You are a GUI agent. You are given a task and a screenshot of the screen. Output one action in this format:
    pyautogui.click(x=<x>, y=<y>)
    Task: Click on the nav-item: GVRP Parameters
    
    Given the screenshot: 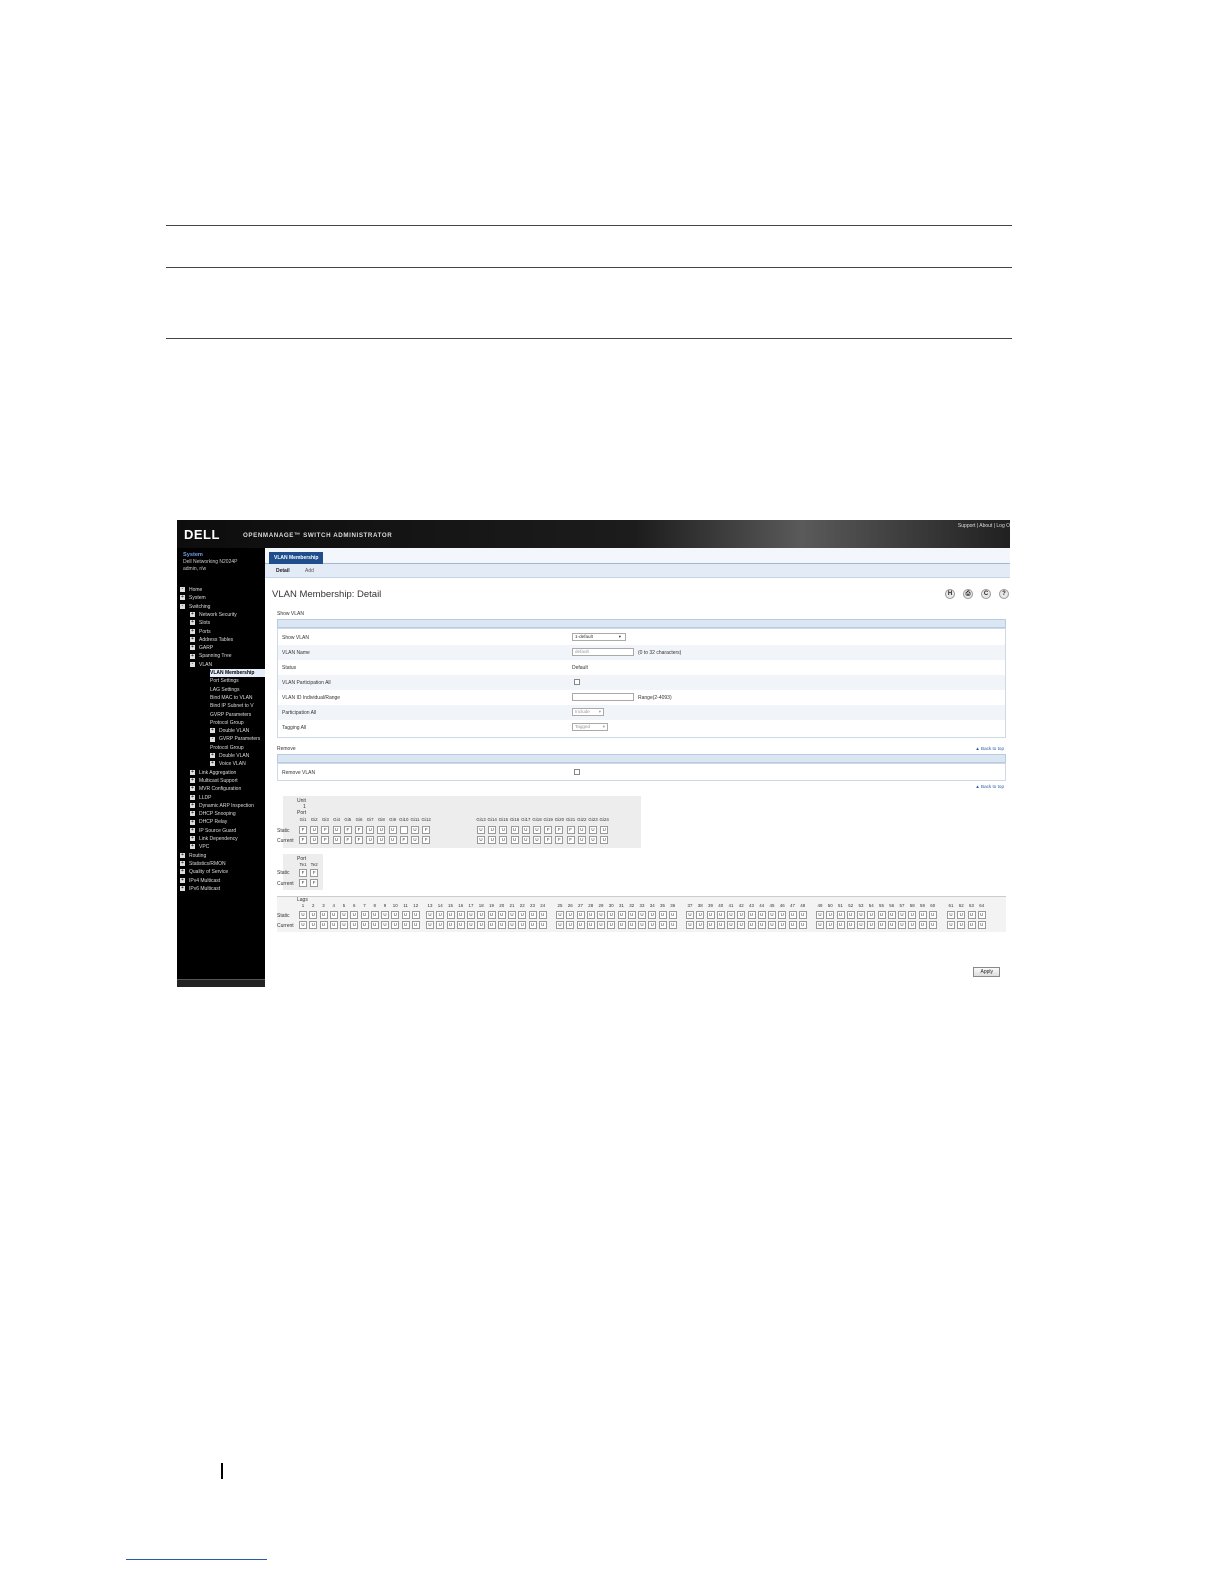 What is the action you would take?
    pyautogui.click(x=237, y=715)
    